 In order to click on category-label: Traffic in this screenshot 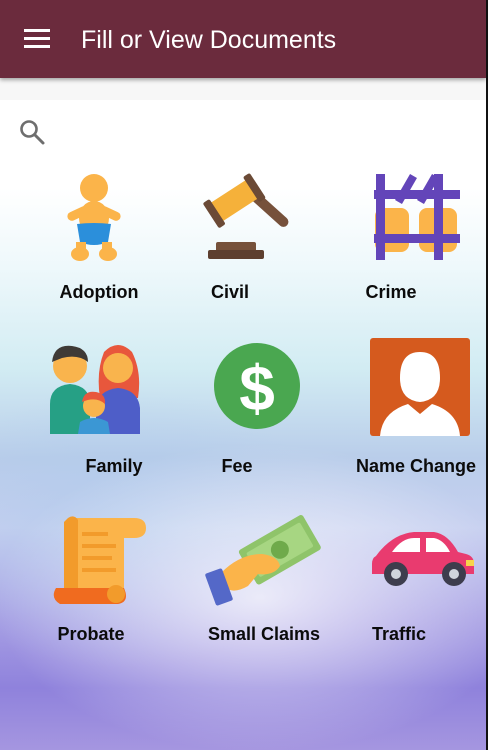, I will do `click(399, 634)`.